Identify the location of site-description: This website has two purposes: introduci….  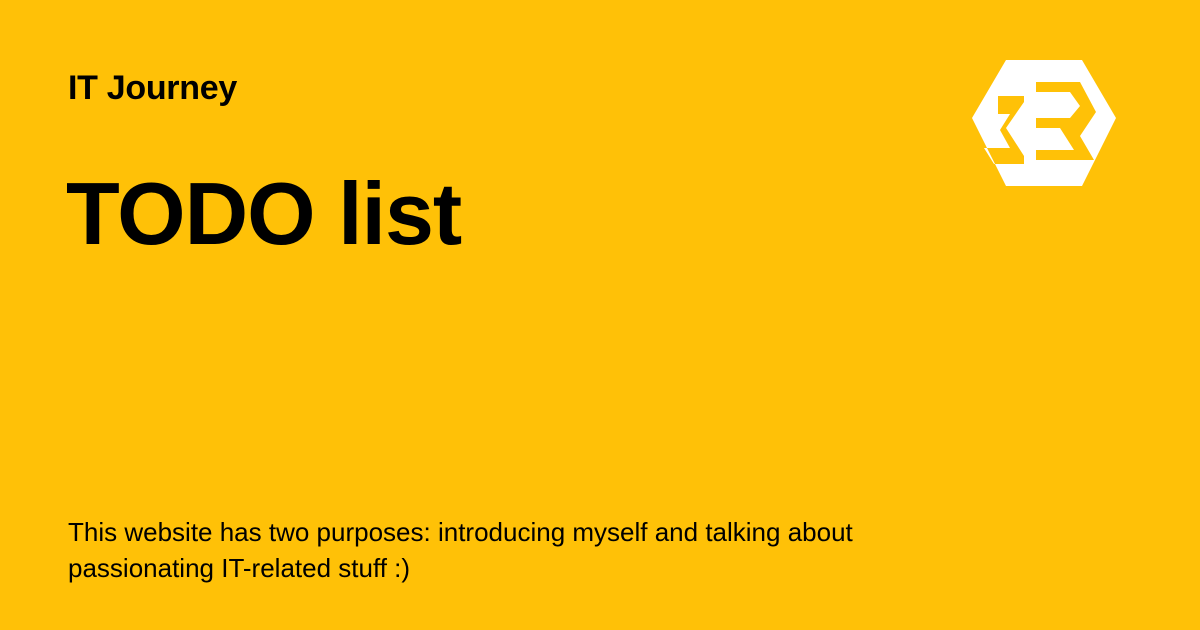
(460, 550).